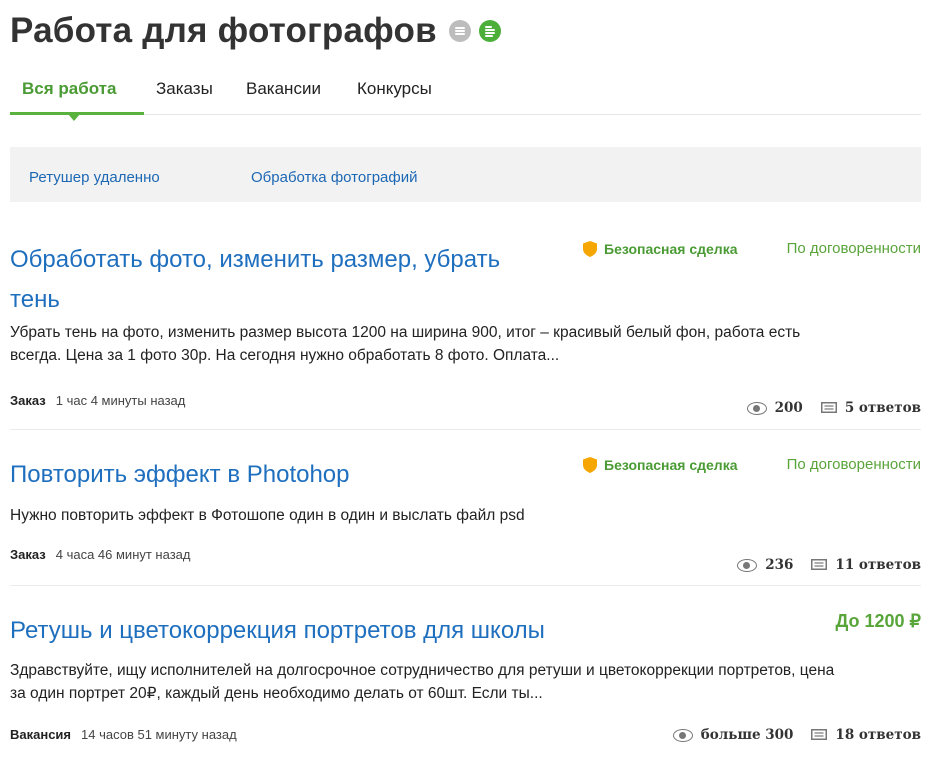  What do you see at coordinates (465, 174) in the screenshot?
I see `tag-filter-bar: Ретушер удаленно Обработка фотографий` at bounding box center [465, 174].